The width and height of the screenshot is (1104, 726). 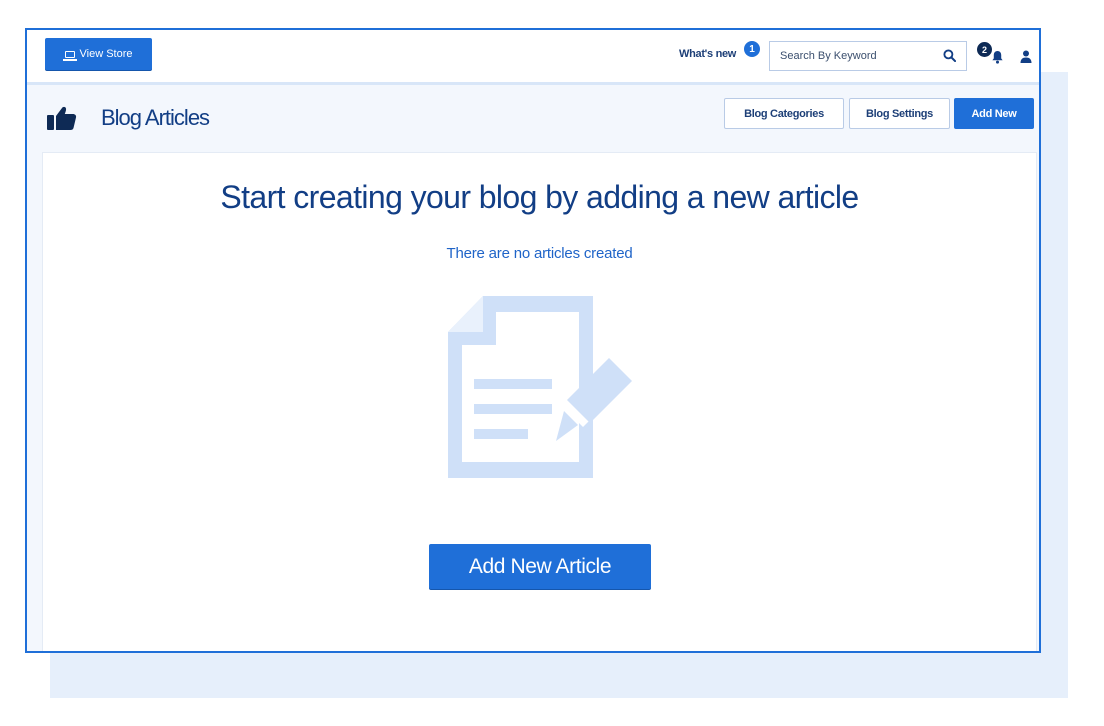 I want to click on search-input, so click(x=860, y=56).